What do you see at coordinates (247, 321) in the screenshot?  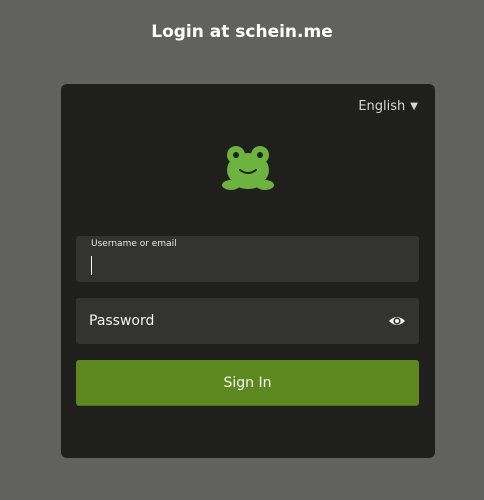 I see `password-field: Password` at bounding box center [247, 321].